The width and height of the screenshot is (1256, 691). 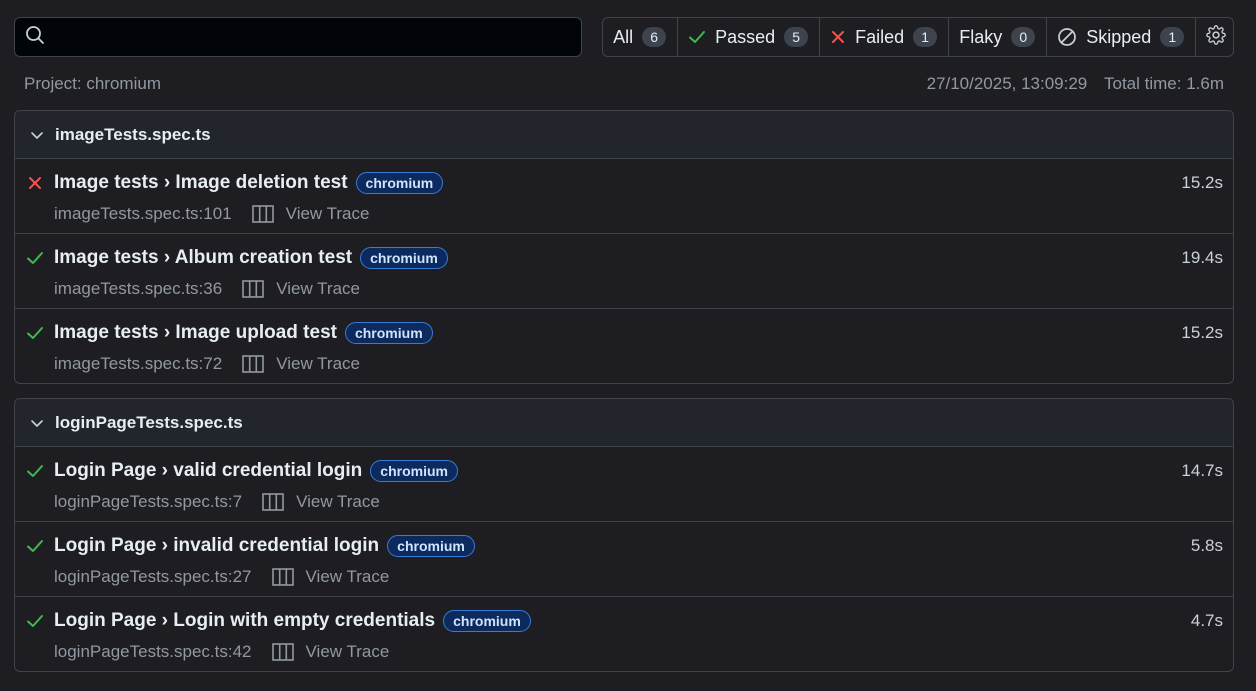 I want to click on filter-all: All 6, so click(x=641, y=37).